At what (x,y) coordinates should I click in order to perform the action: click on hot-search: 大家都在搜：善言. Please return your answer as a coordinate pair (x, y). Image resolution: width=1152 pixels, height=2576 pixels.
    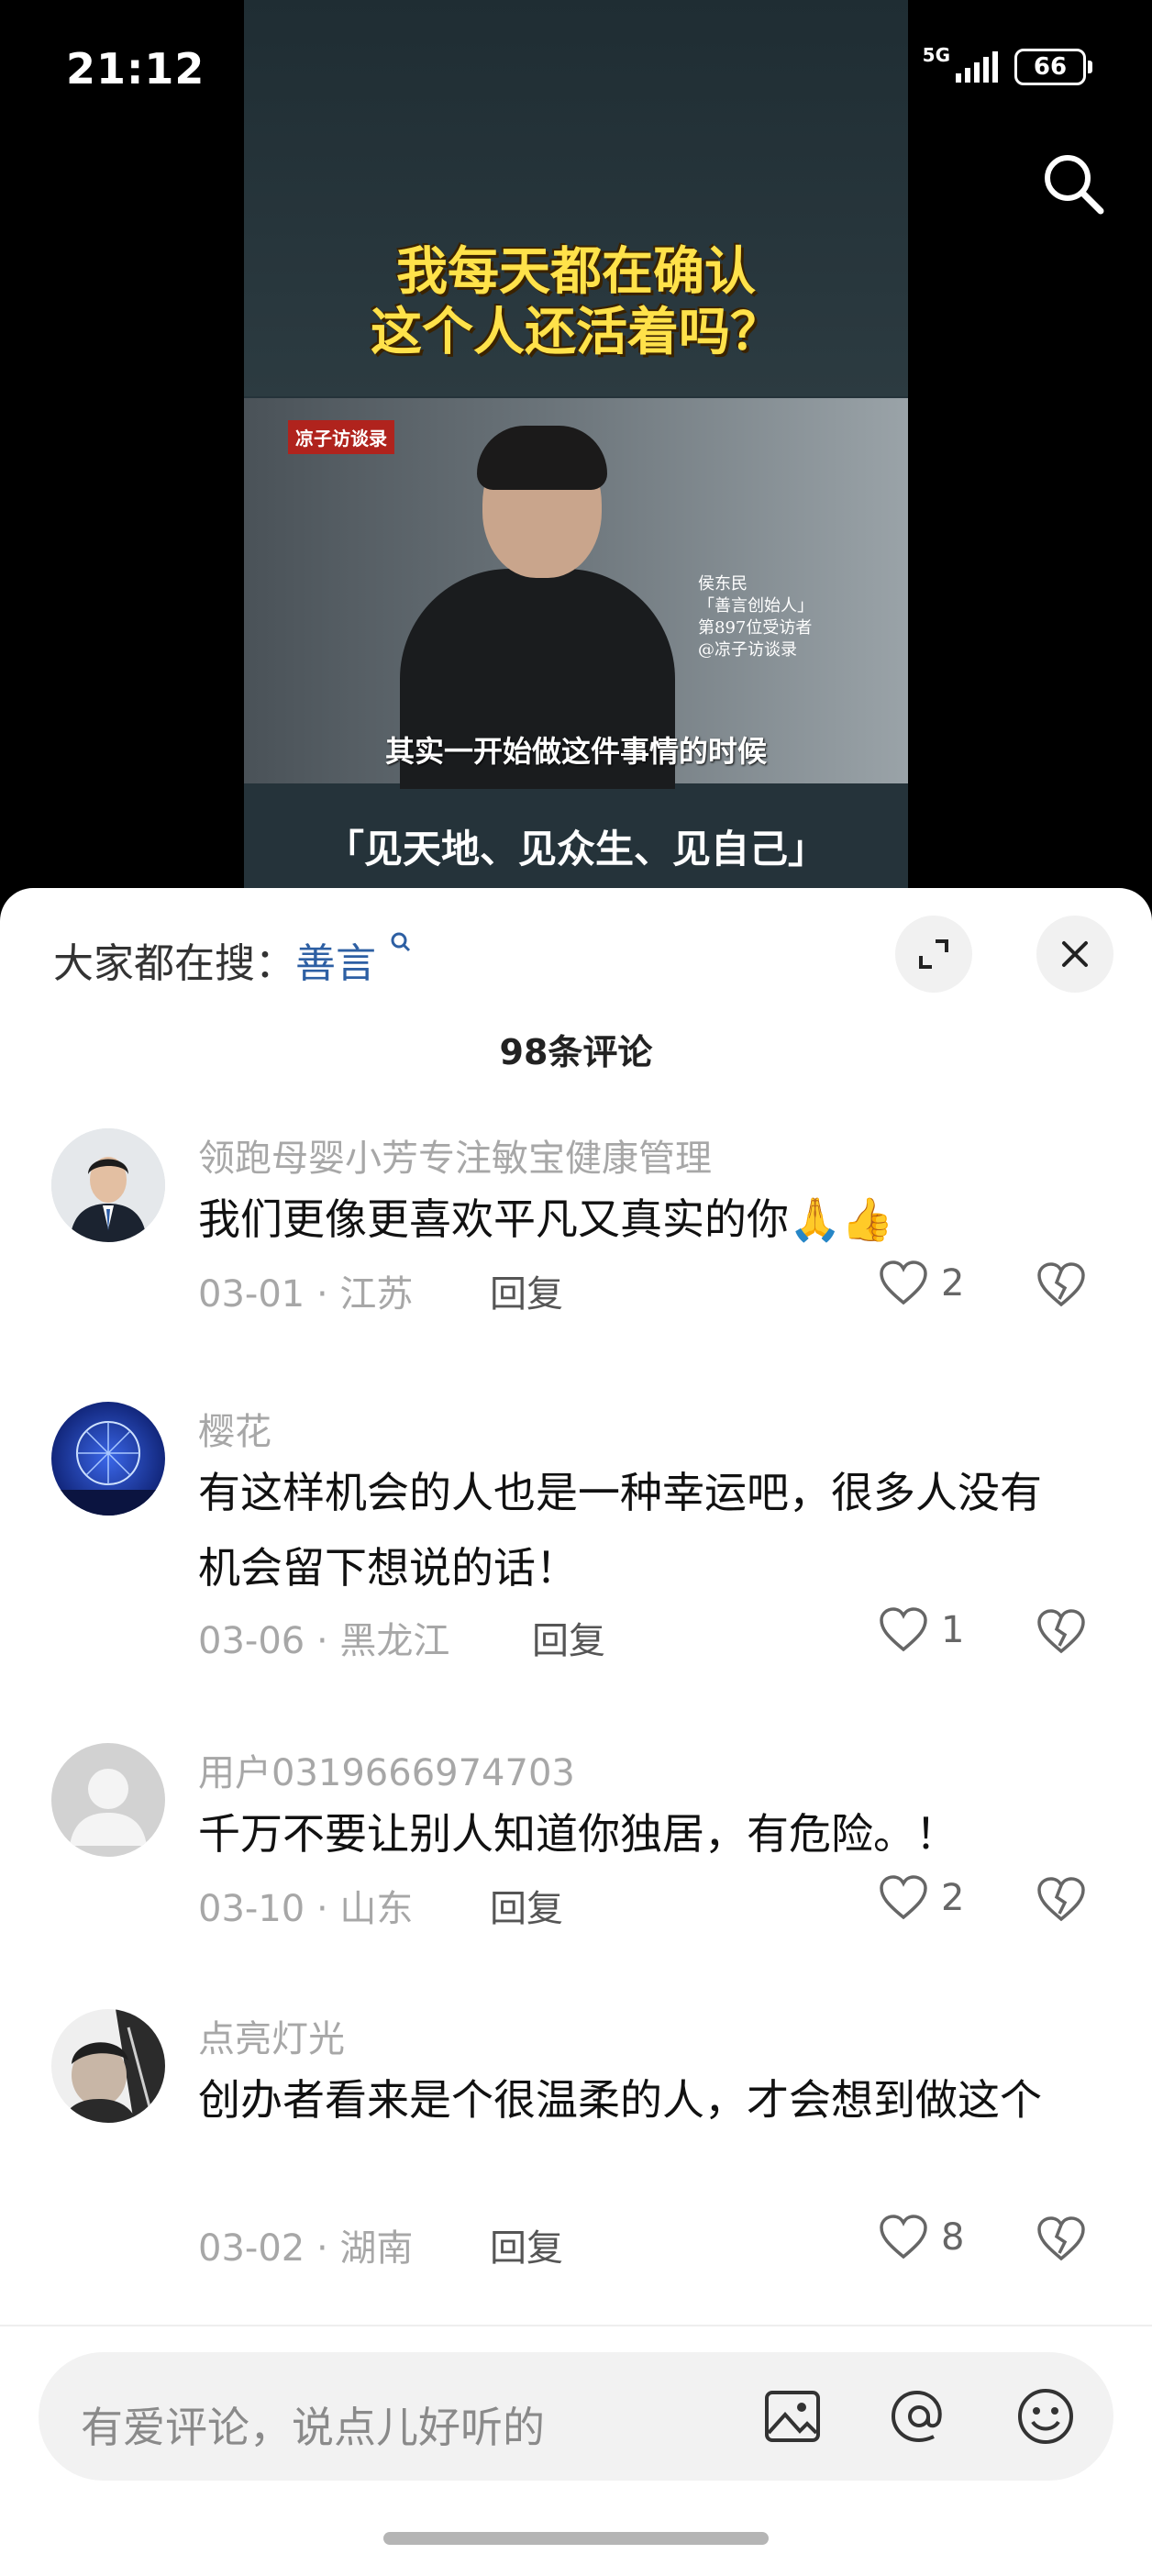
    Looking at the image, I should click on (233, 959).